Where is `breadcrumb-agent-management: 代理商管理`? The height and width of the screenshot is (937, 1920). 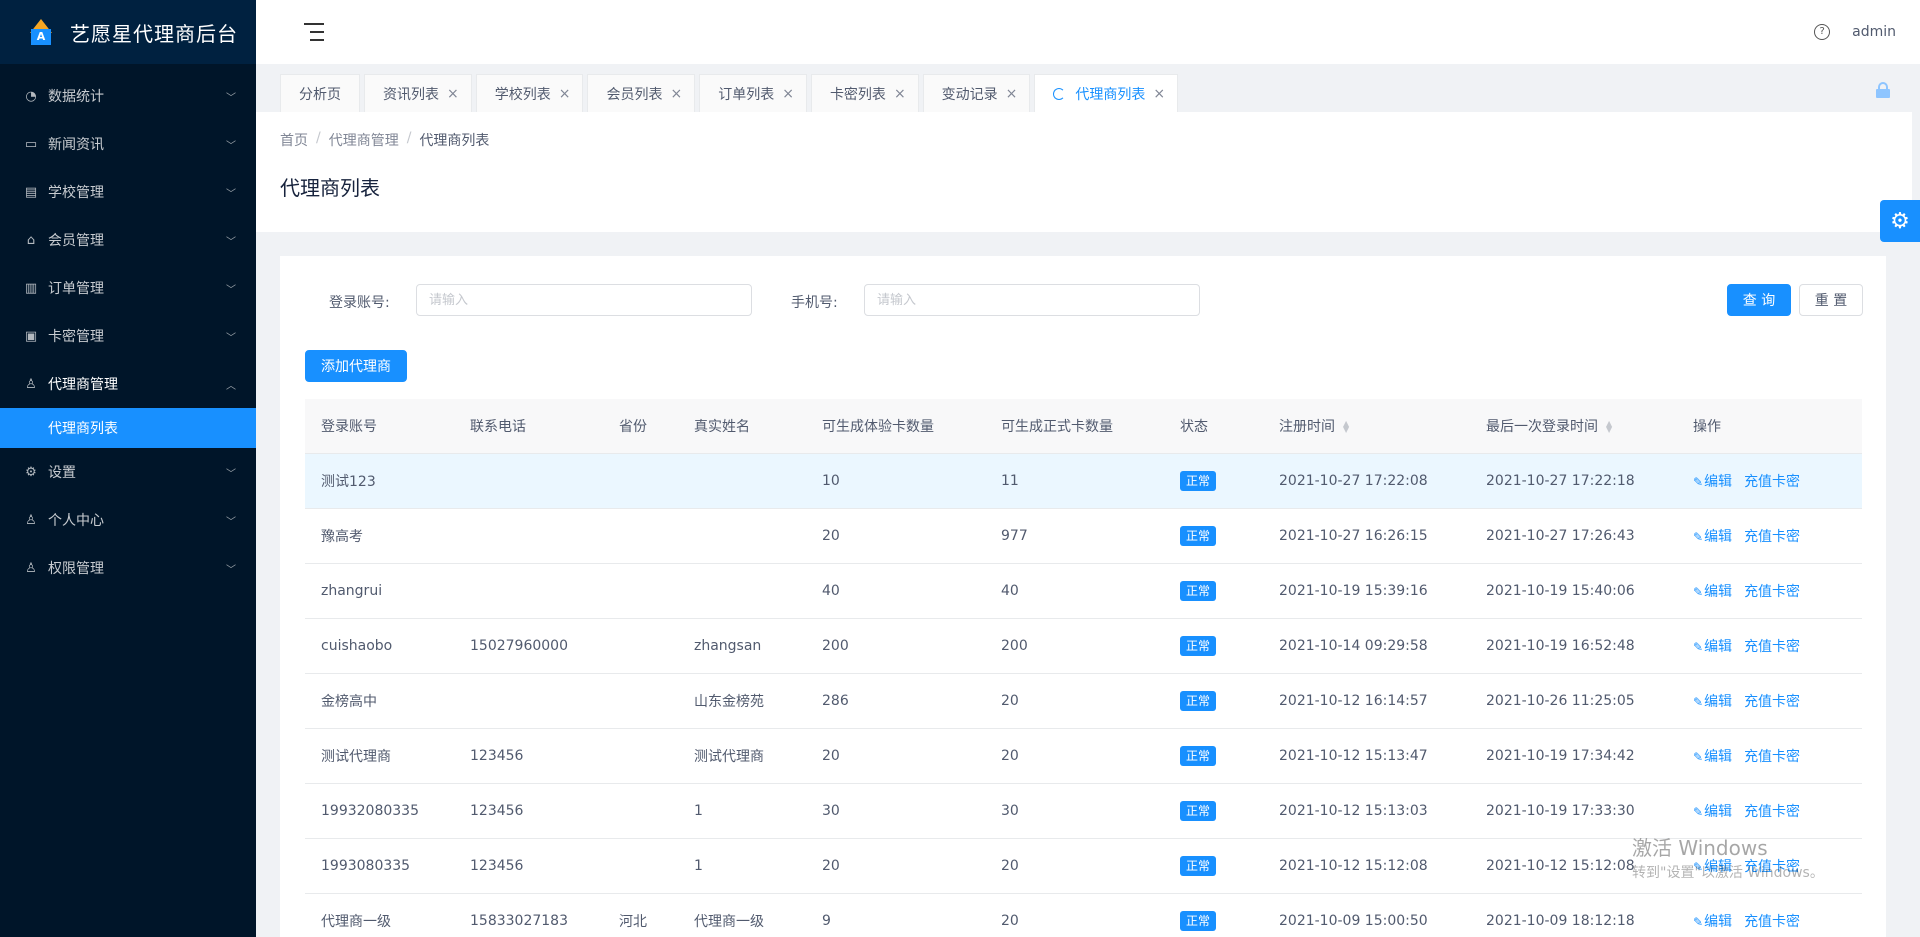
breadcrumb-agent-management: 代理商管理 is located at coordinates (364, 140).